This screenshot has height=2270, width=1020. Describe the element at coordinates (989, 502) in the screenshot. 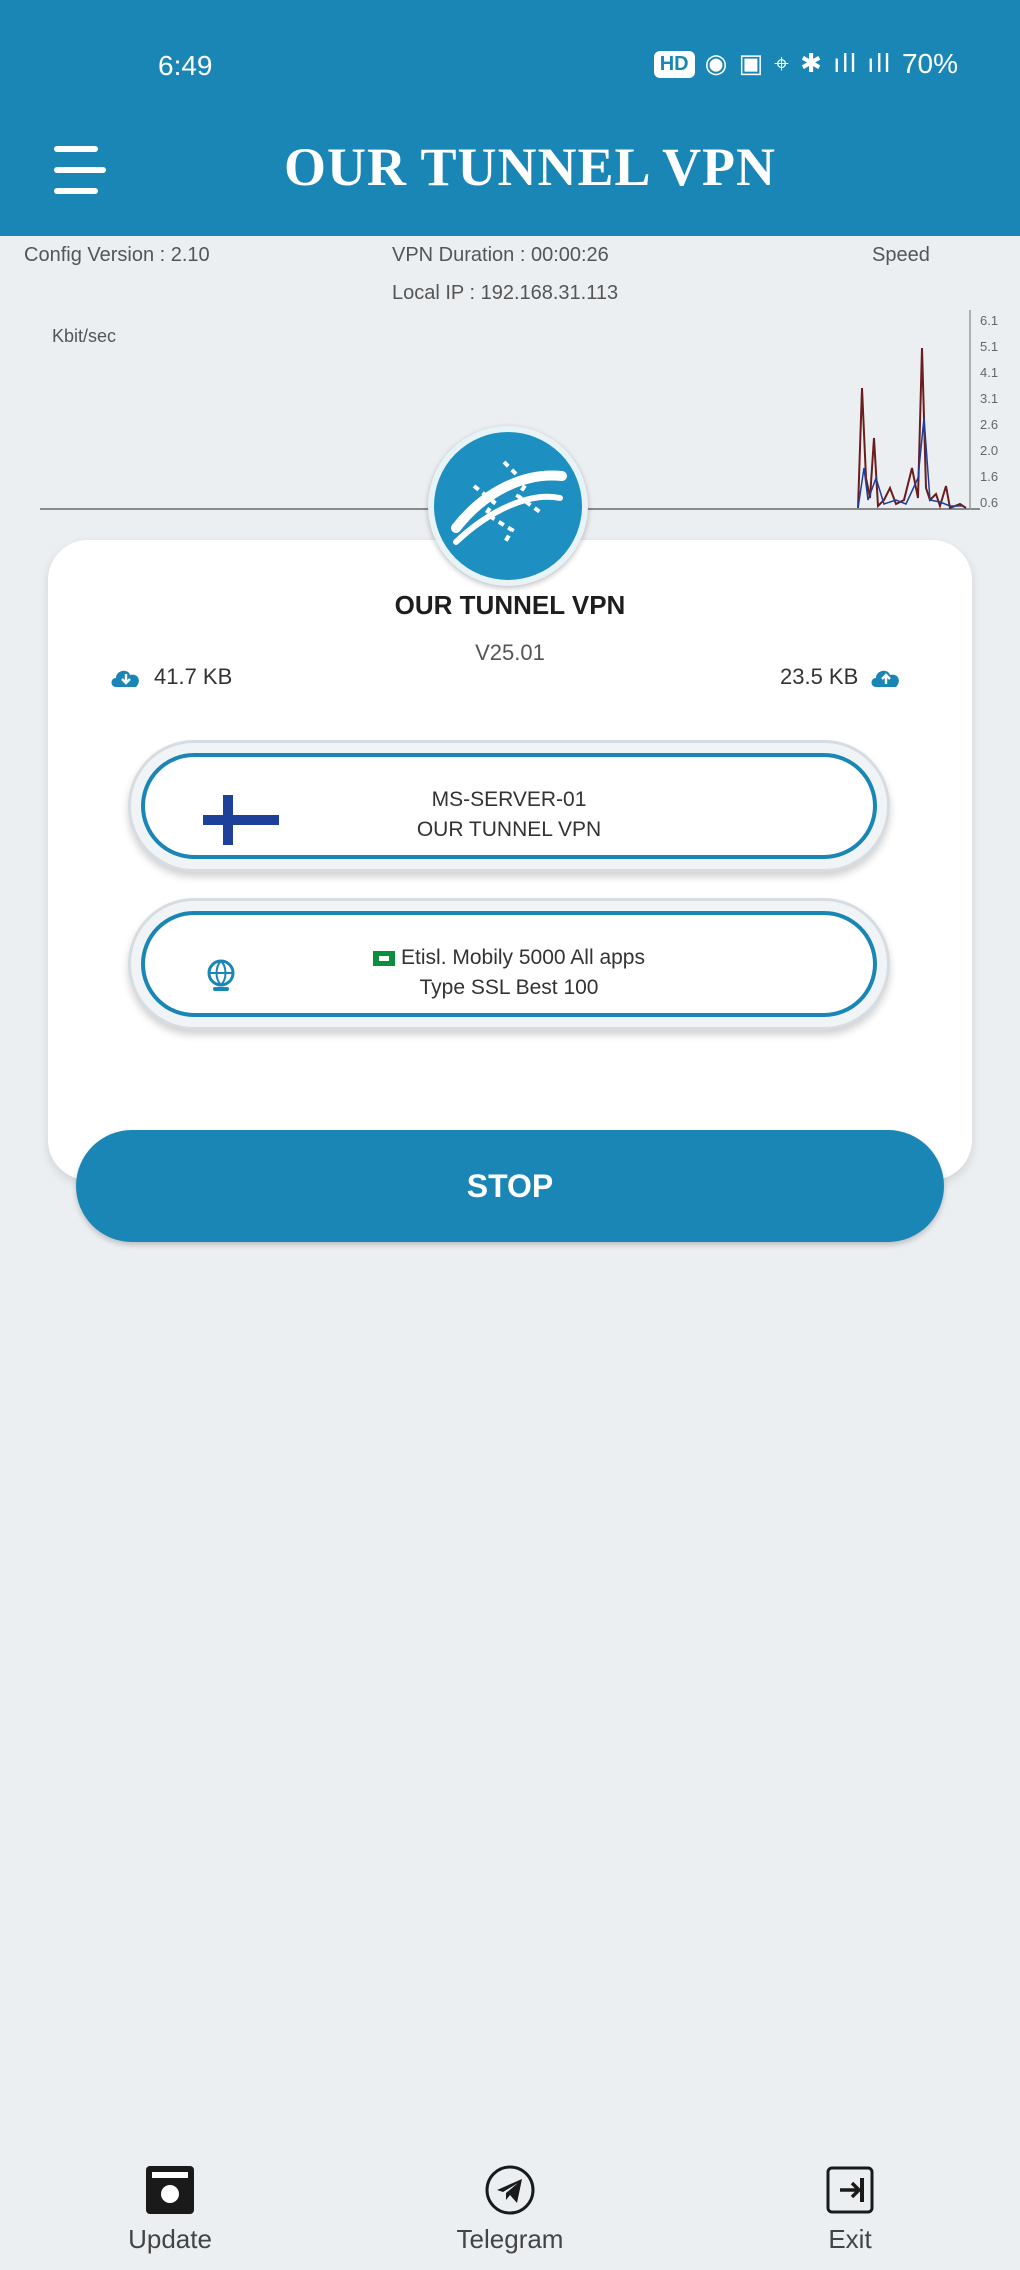

I see `graph-tick: 0.6` at that location.